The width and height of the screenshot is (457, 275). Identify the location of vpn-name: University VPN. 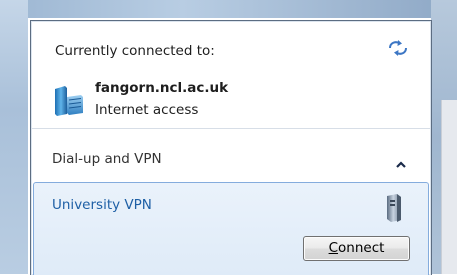
(102, 205).